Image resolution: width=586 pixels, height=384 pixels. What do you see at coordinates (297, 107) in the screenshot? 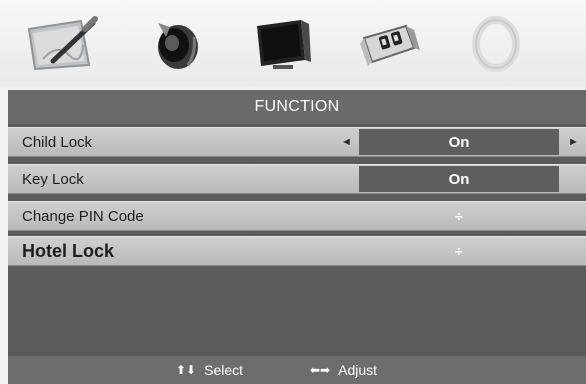
I see `menu-title: FUNCTION` at bounding box center [297, 107].